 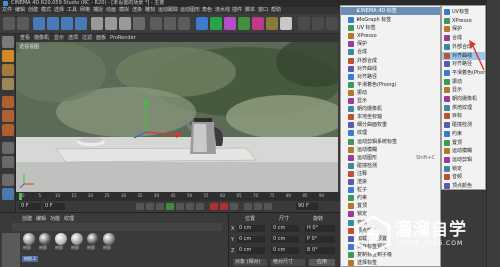 I want to click on mat-tab-edit: 编辑, so click(x=41, y=218).